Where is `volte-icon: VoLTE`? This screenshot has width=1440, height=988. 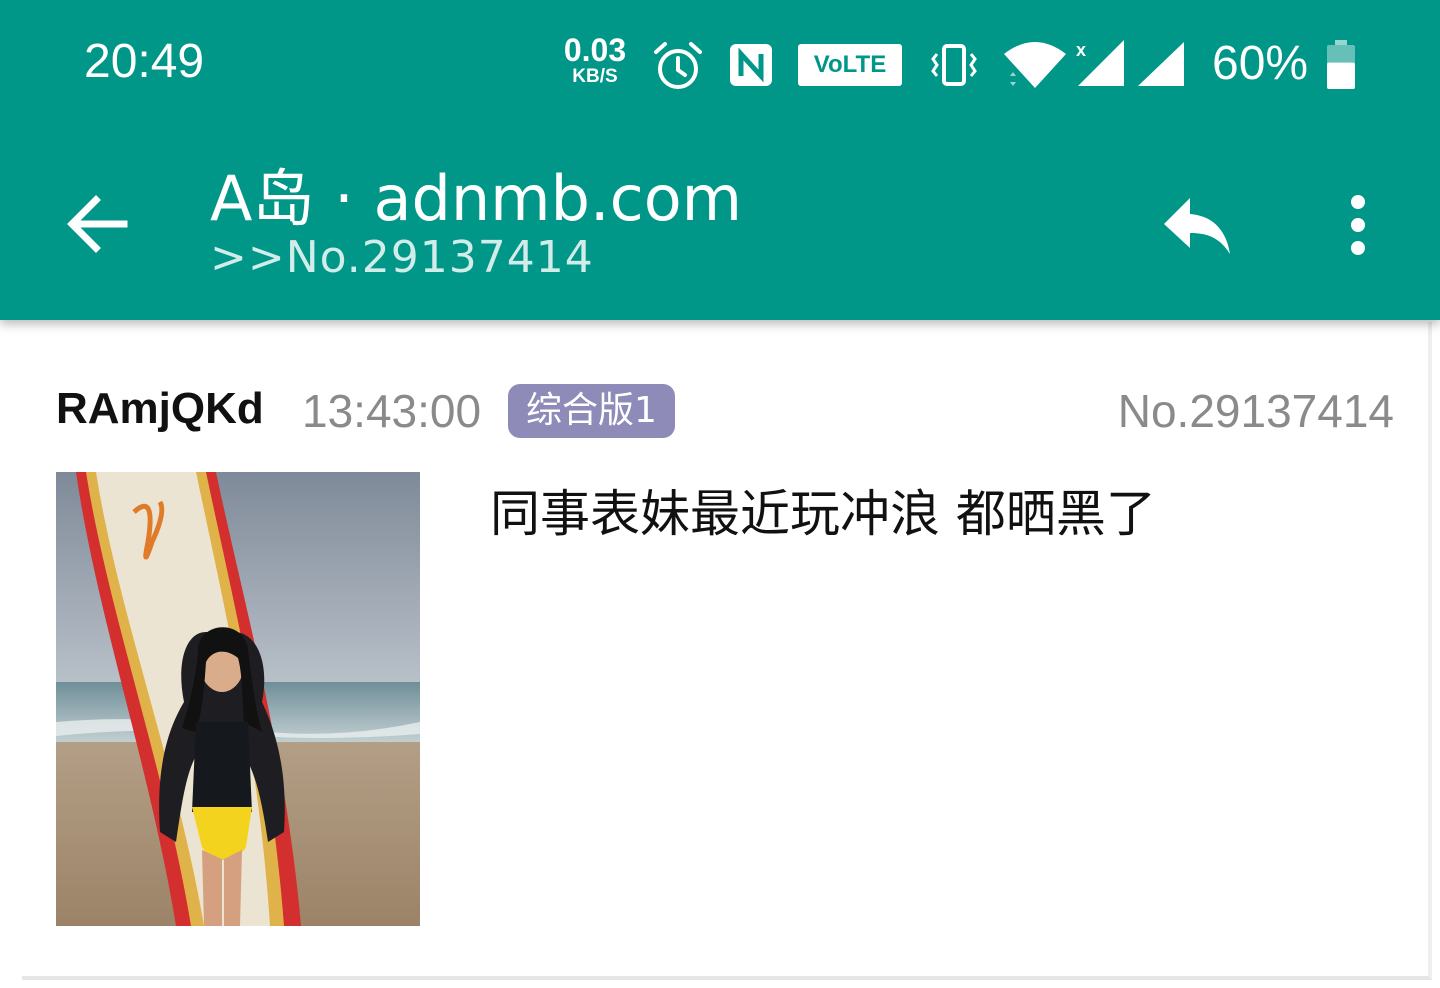
volte-icon: VoLTE is located at coordinates (850, 65).